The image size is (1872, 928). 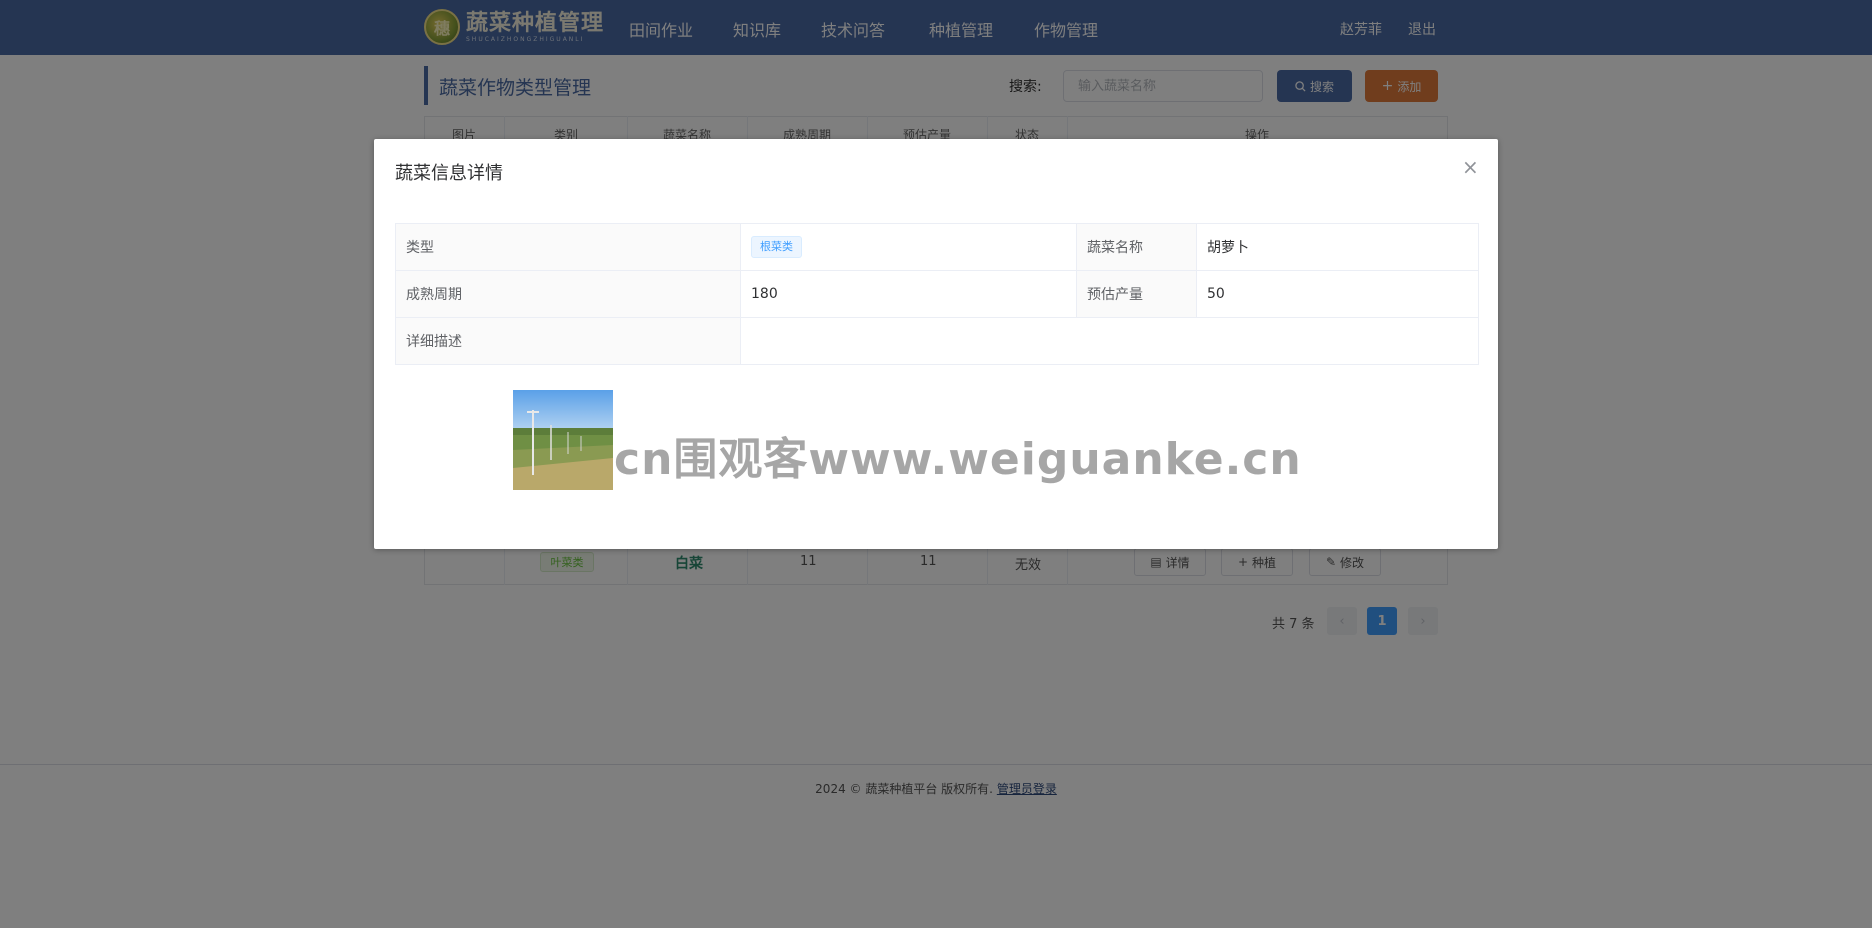 I want to click on close-icon: ×, so click(x=1470, y=167).